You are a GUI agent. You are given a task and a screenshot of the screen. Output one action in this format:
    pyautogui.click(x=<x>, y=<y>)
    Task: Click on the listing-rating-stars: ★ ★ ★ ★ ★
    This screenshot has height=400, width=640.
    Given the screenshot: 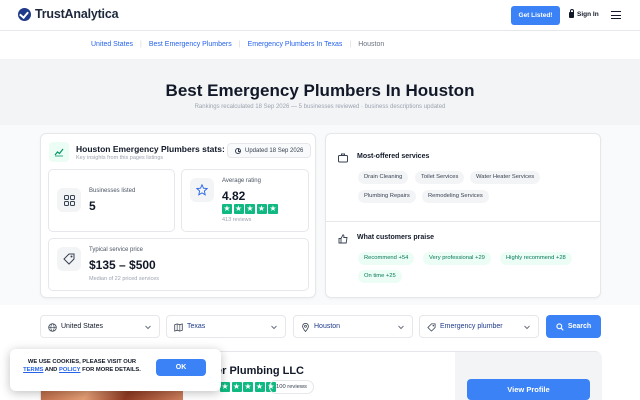 What is the action you would take?
    pyautogui.click(x=248, y=387)
    